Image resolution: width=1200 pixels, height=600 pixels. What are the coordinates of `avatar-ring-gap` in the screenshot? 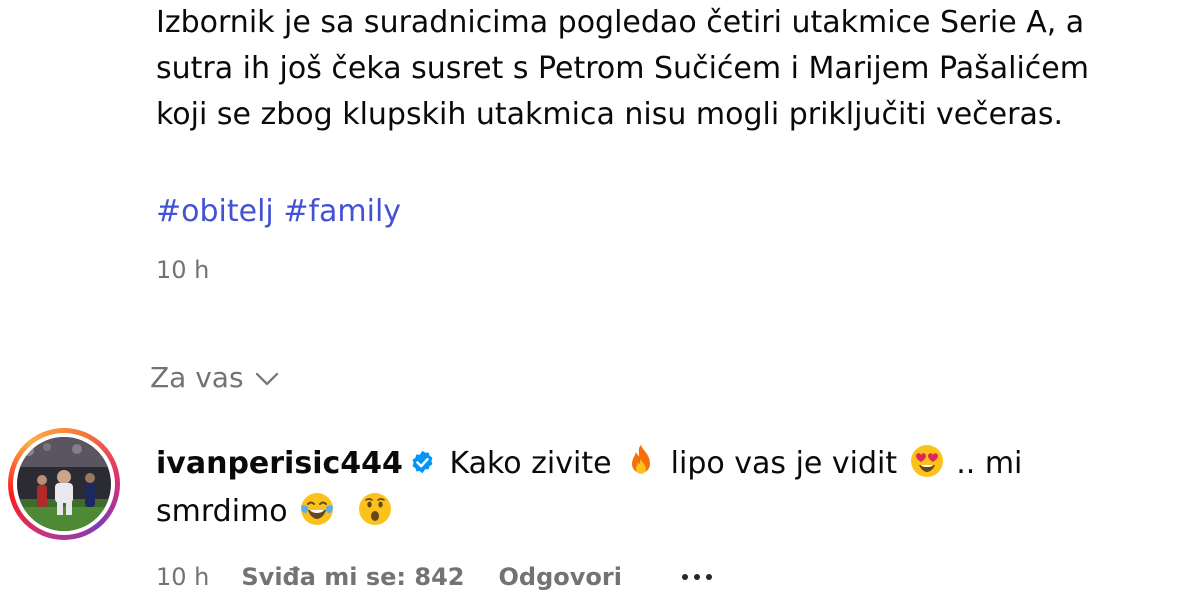 It's located at (64, 484).